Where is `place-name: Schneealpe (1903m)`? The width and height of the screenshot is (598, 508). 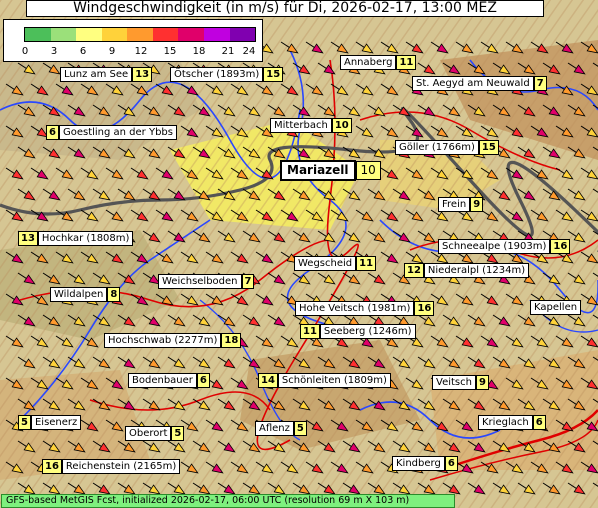 place-name: Schneealpe (1903m) is located at coordinates (494, 246).